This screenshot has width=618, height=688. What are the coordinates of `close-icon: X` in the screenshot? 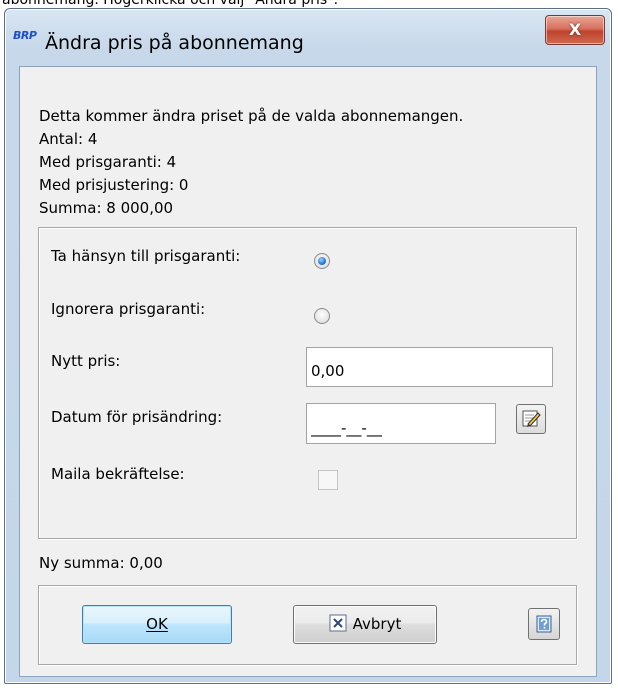 It's located at (575, 29).